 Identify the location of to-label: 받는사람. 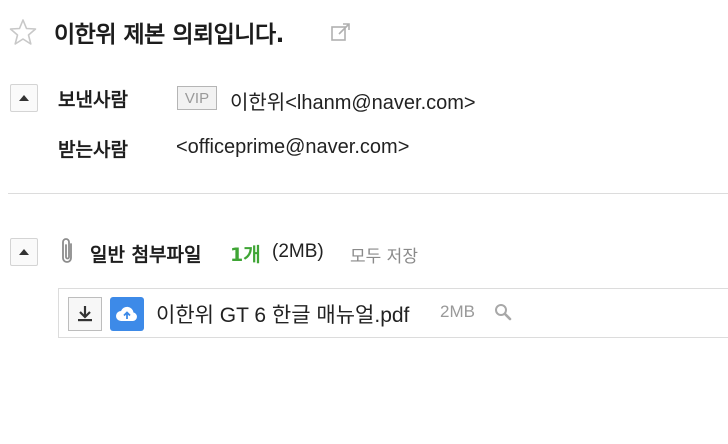
(93, 150).